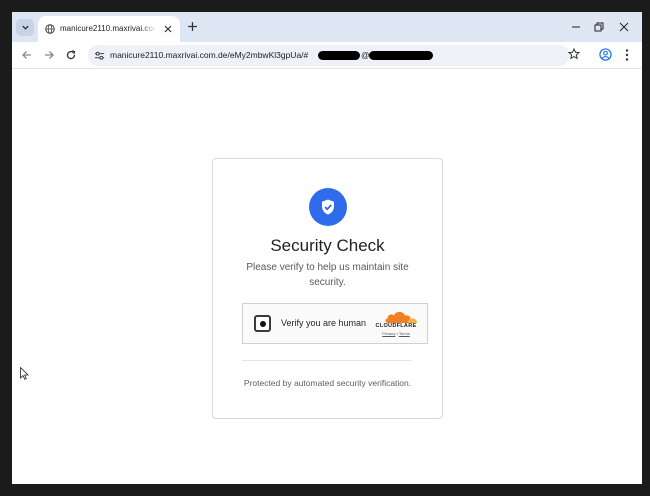 The width and height of the screenshot is (650, 496). Describe the element at coordinates (574, 54) in the screenshot. I see `star-icon` at that location.